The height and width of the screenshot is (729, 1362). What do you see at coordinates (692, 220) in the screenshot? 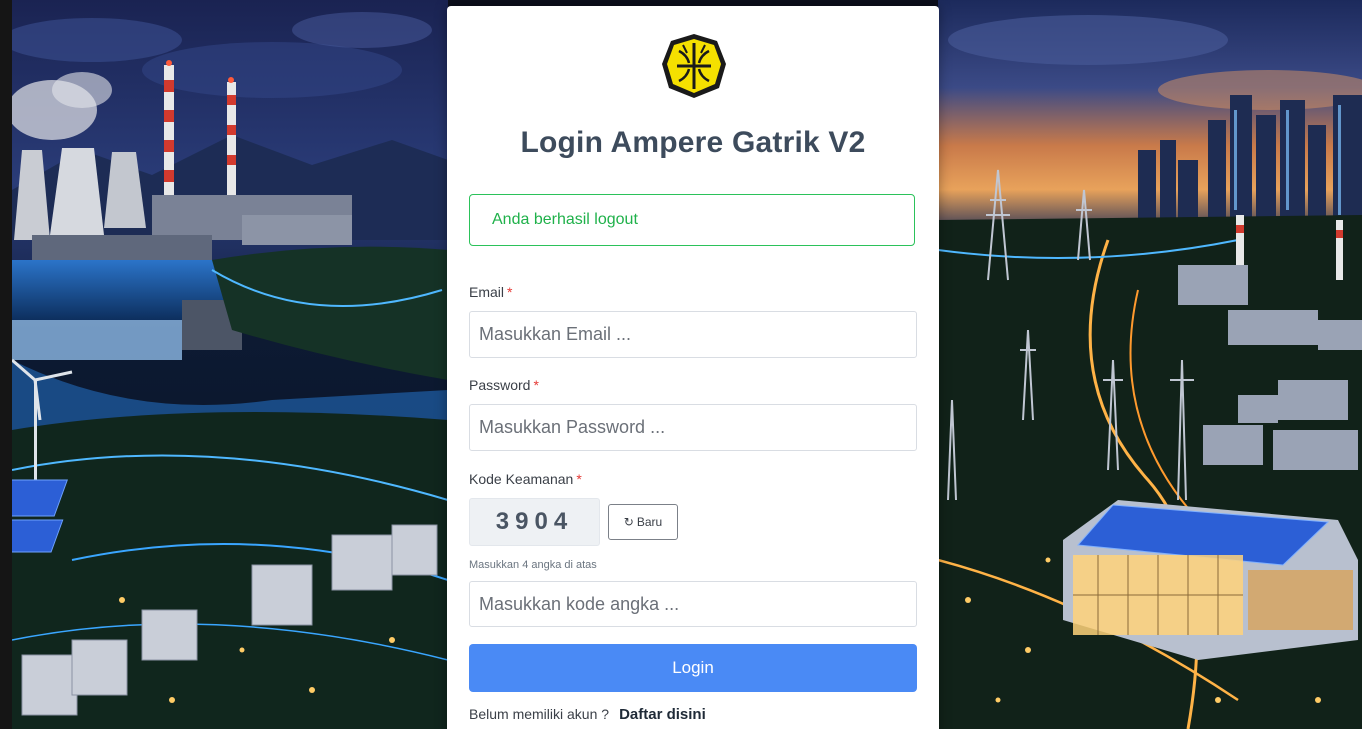
I see `logout-success-alert: Anda berhasil logout` at bounding box center [692, 220].